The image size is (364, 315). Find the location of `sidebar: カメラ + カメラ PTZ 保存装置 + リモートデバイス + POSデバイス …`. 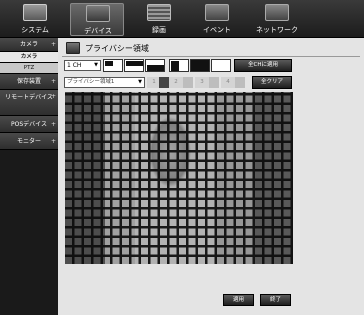

sidebar: カメラ + カメラ PTZ 保存装置 + リモートデバイス + POSデバイス … is located at coordinates (29, 176).